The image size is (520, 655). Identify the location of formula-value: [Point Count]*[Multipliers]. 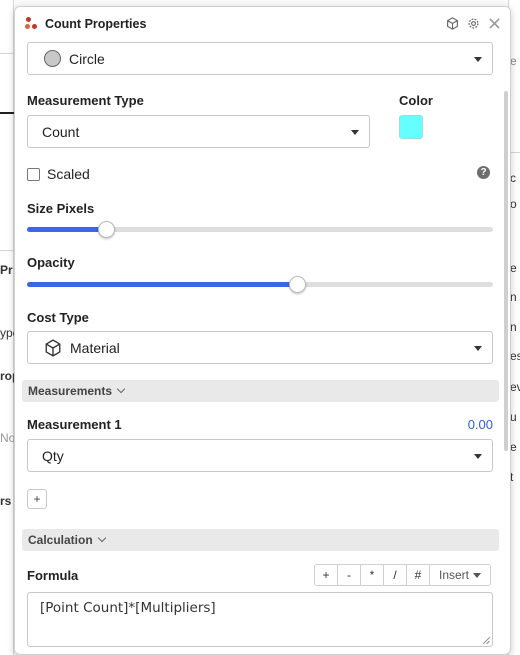
(128, 608).